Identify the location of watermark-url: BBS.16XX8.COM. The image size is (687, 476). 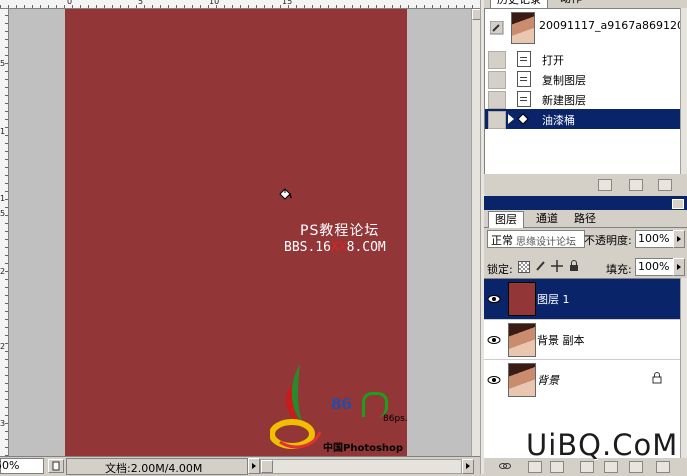
(335, 247).